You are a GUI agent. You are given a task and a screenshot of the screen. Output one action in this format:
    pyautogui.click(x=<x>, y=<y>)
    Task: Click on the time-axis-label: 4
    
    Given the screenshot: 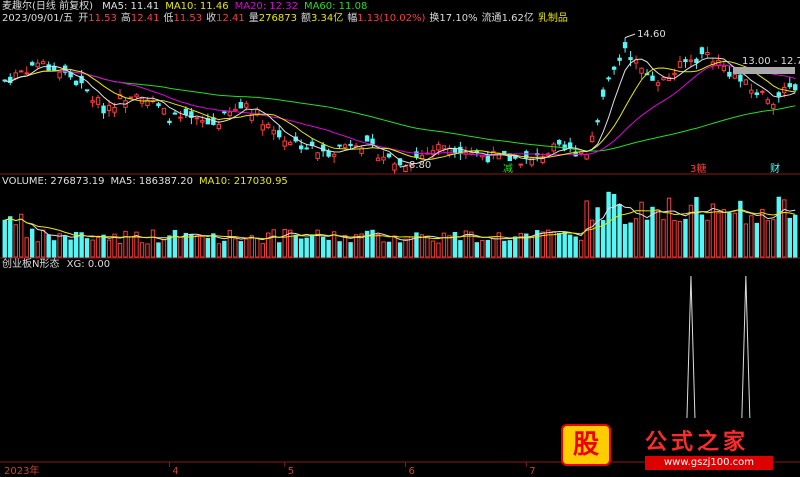 What is the action you would take?
    pyautogui.click(x=175, y=471)
    